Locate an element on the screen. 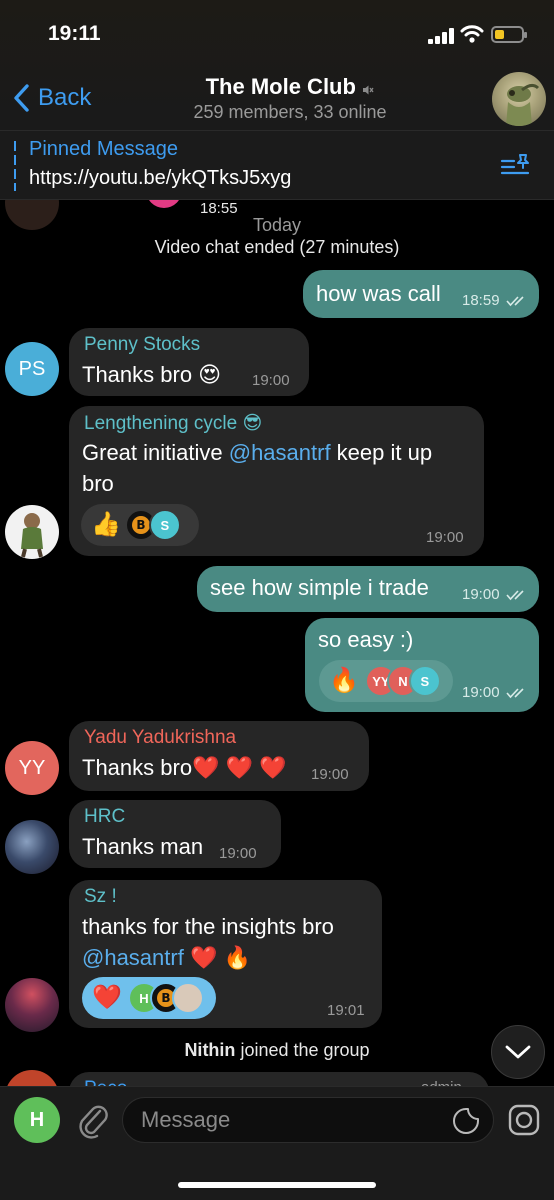 The width and height of the screenshot is (554, 1200). mole-image-icon is located at coordinates (523, 104).